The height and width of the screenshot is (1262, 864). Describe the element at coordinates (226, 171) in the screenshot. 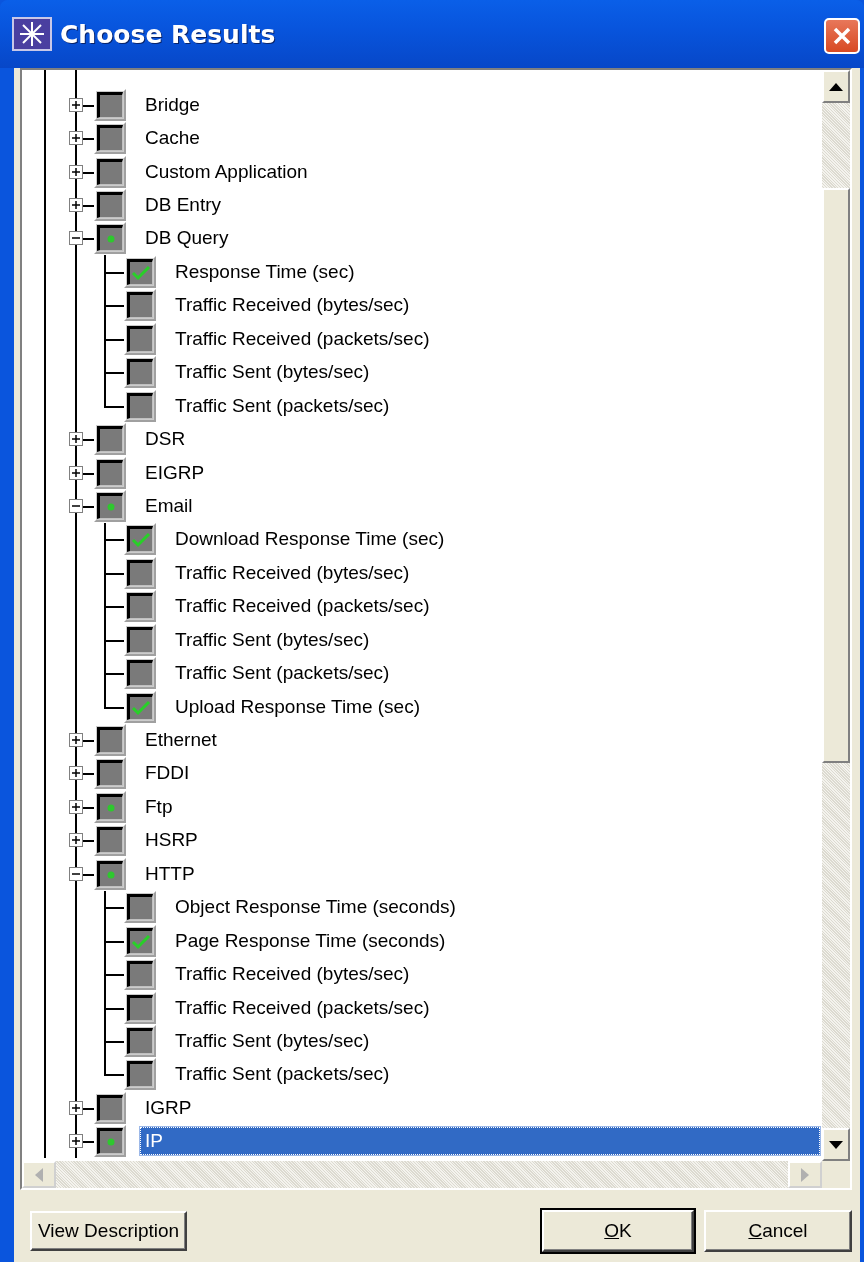

I see `tree-item-label: Custom Application` at that location.